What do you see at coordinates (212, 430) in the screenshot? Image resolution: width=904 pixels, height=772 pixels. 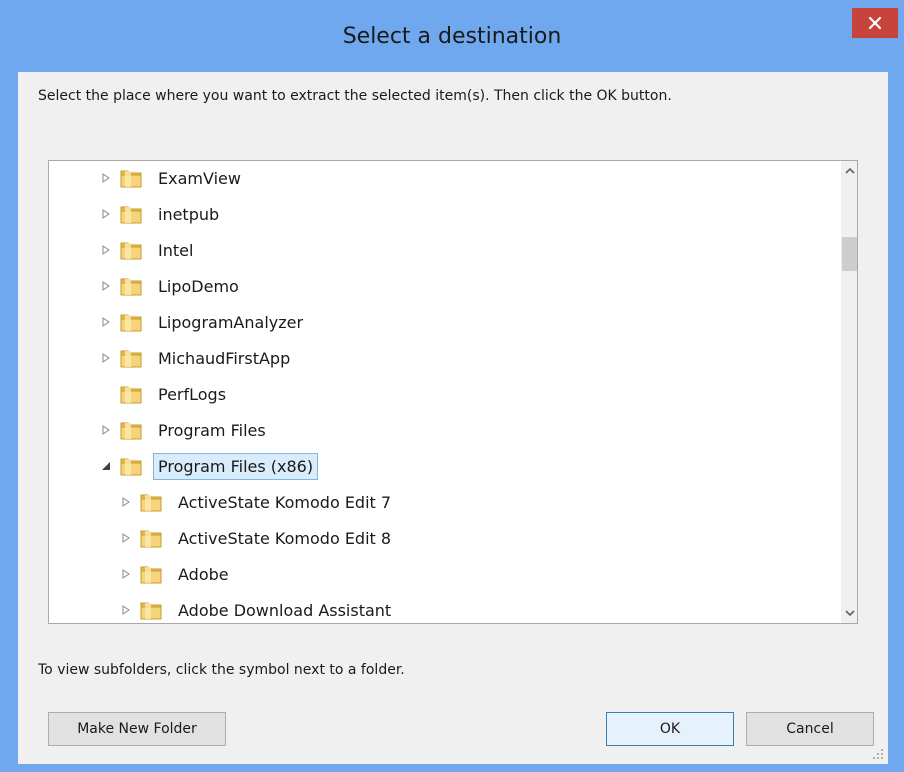 I see `tree-item-label: Program Files` at bounding box center [212, 430].